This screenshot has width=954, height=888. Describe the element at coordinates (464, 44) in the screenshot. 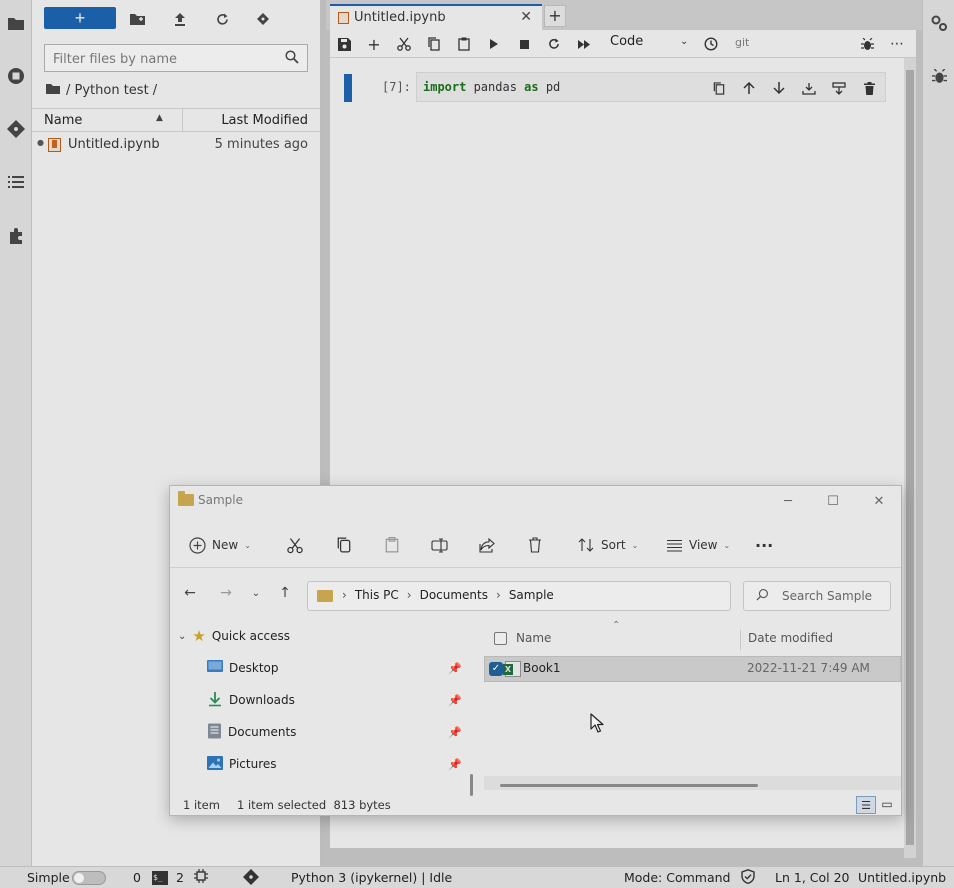

I see `paste-icon` at that location.